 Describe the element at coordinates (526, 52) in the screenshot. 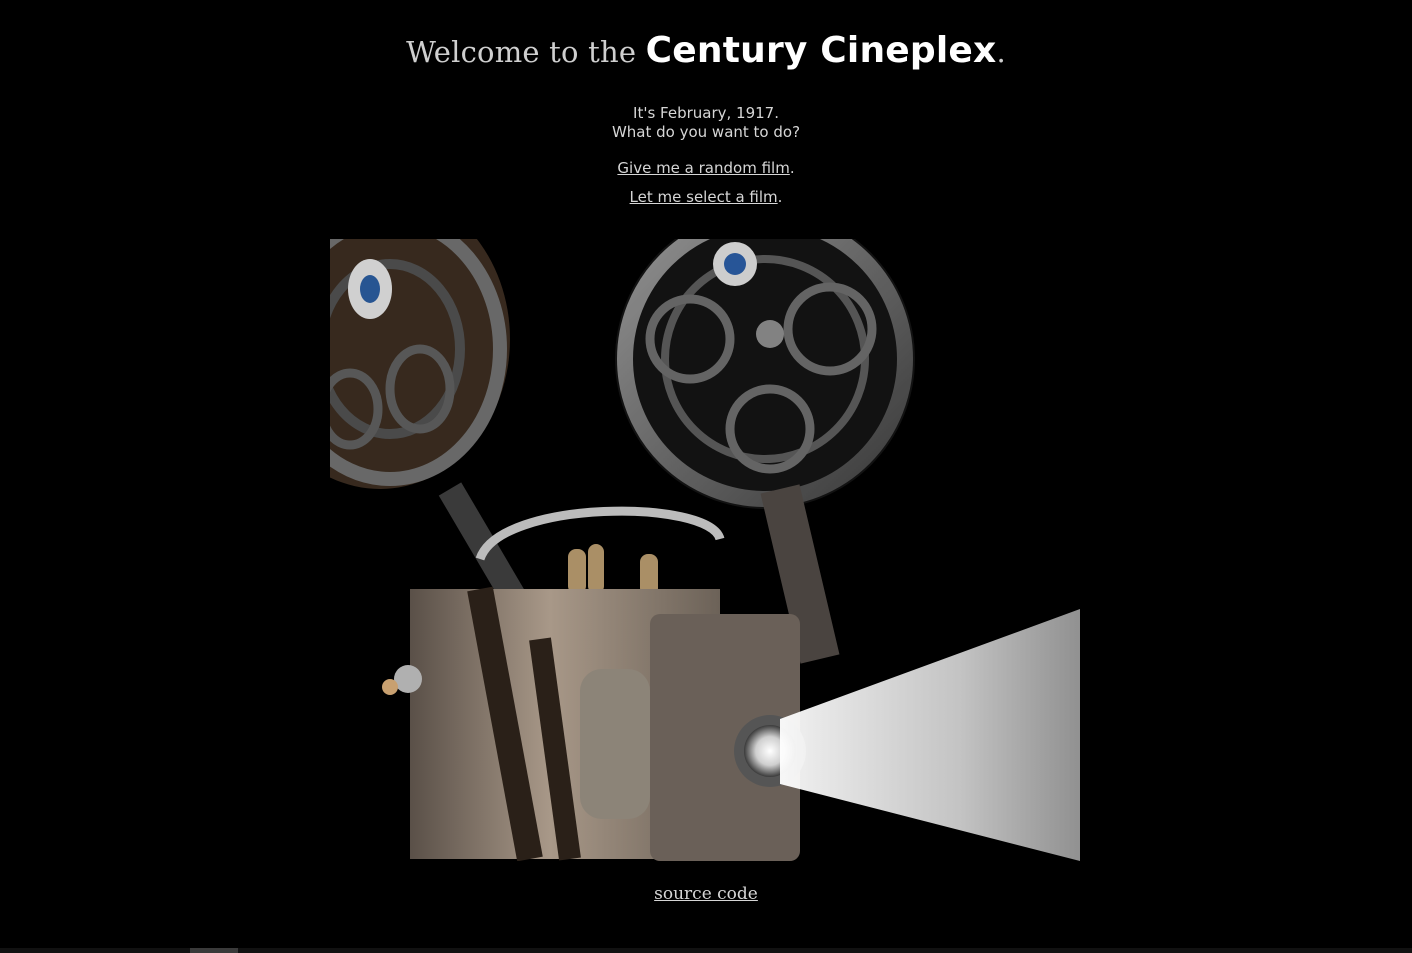

I see `title-prefix: Welcome to the` at that location.